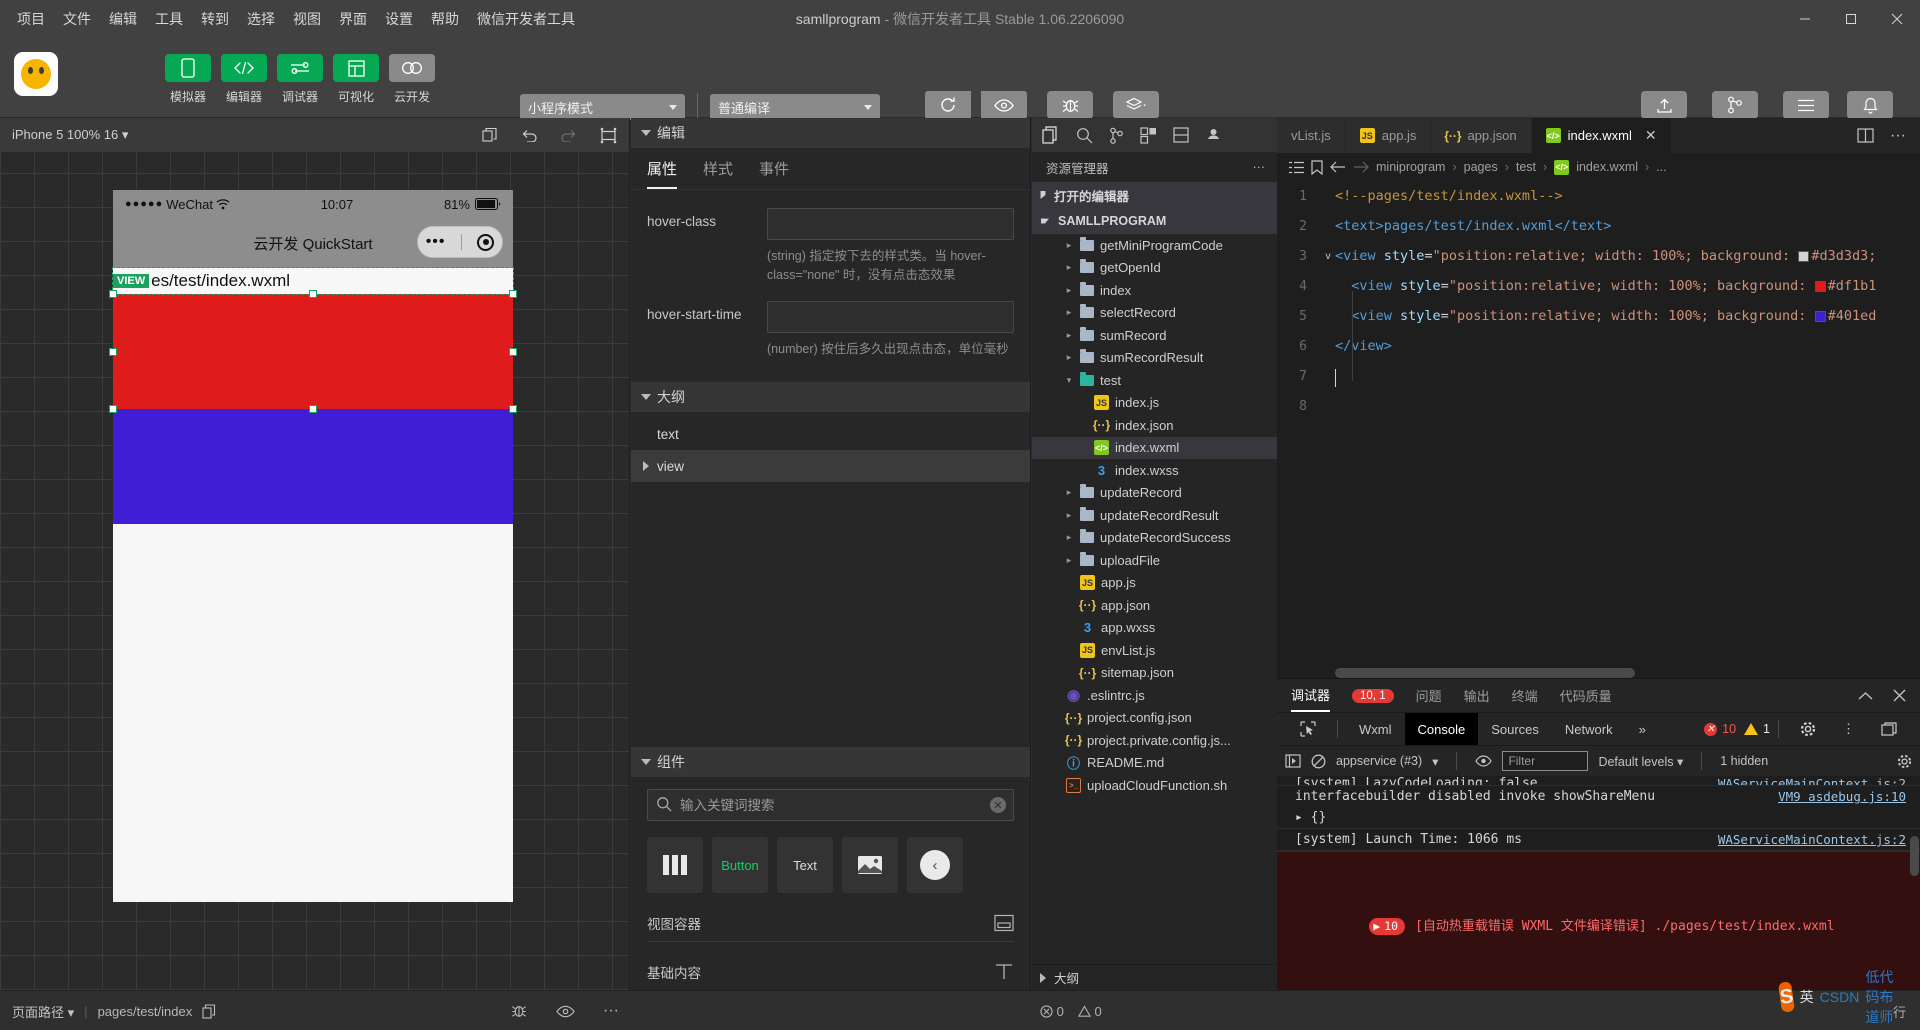 This screenshot has width=1920, height=1030. I want to click on devtools-tab-network: Network, so click(1589, 729).